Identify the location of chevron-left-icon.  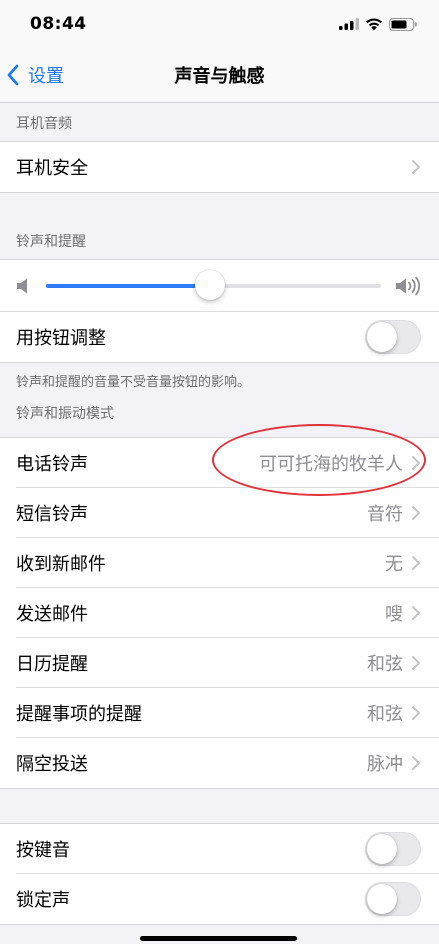
(13, 75).